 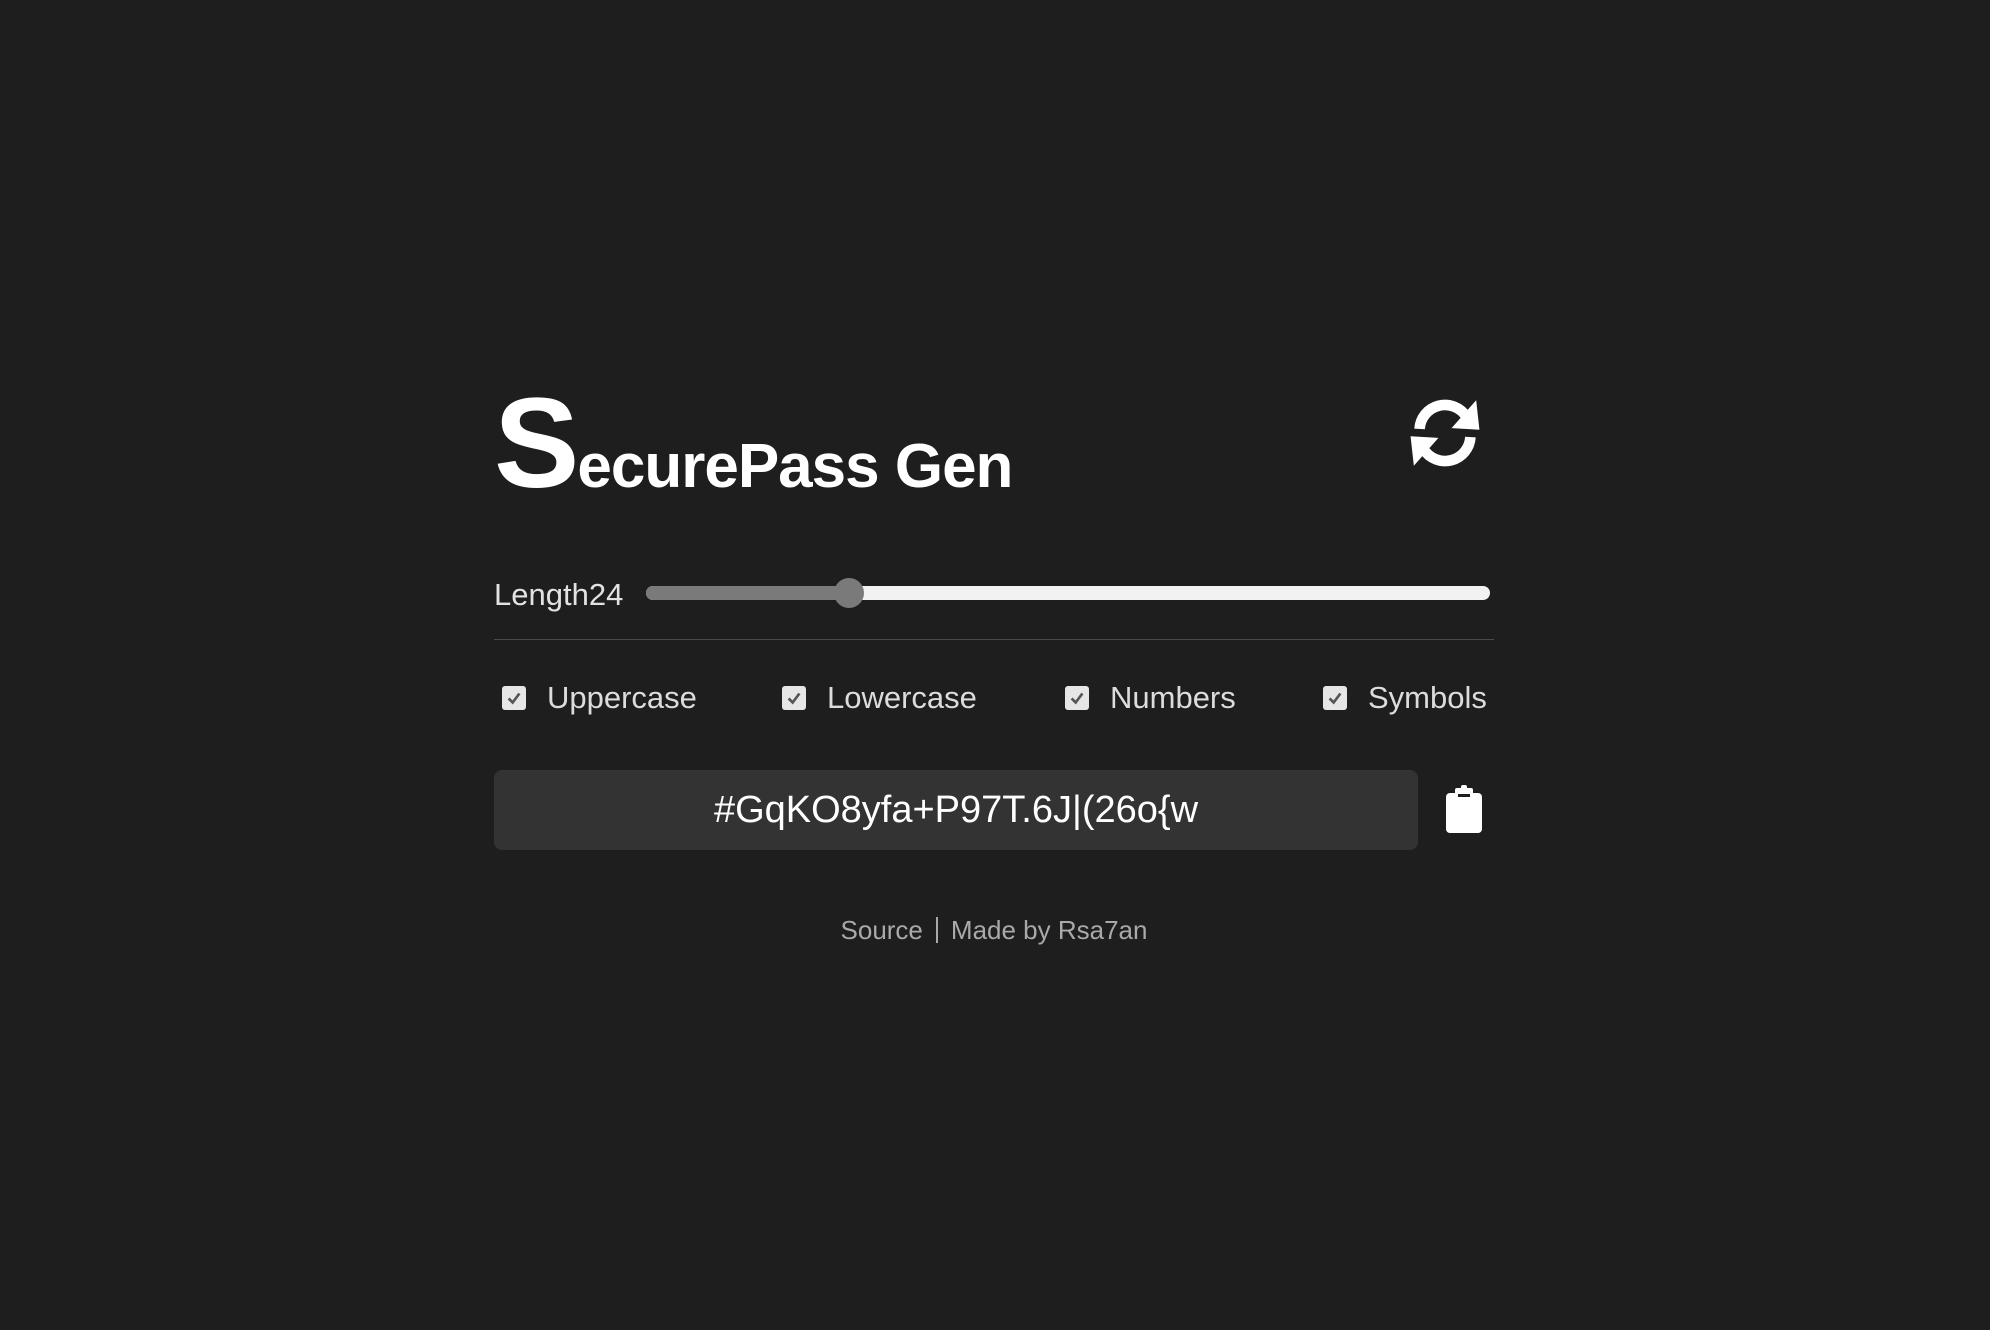 I want to click on option-numbers: Numbers, so click(x=1150, y=698).